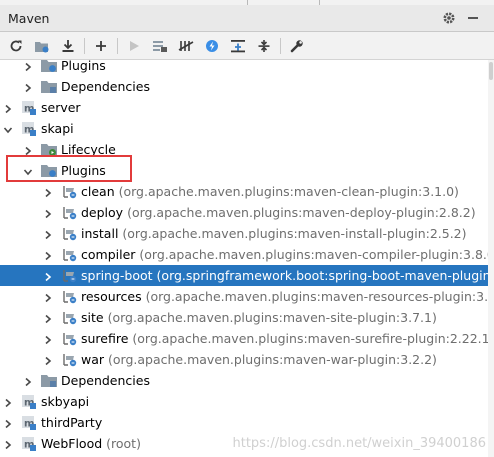 Image resolution: width=494 pixels, height=457 pixels. Describe the element at coordinates (101, 46) in the screenshot. I see `add-icon` at that location.